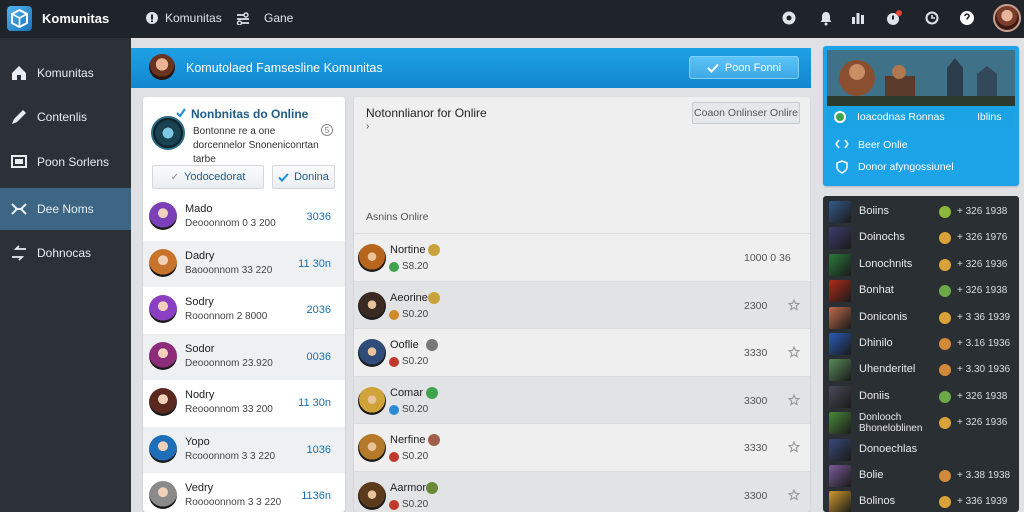 Image resolution: width=1024 pixels, height=512 pixels. I want to click on ranking-row: Uhenderitel + 3.30 1936, so click(921, 369).